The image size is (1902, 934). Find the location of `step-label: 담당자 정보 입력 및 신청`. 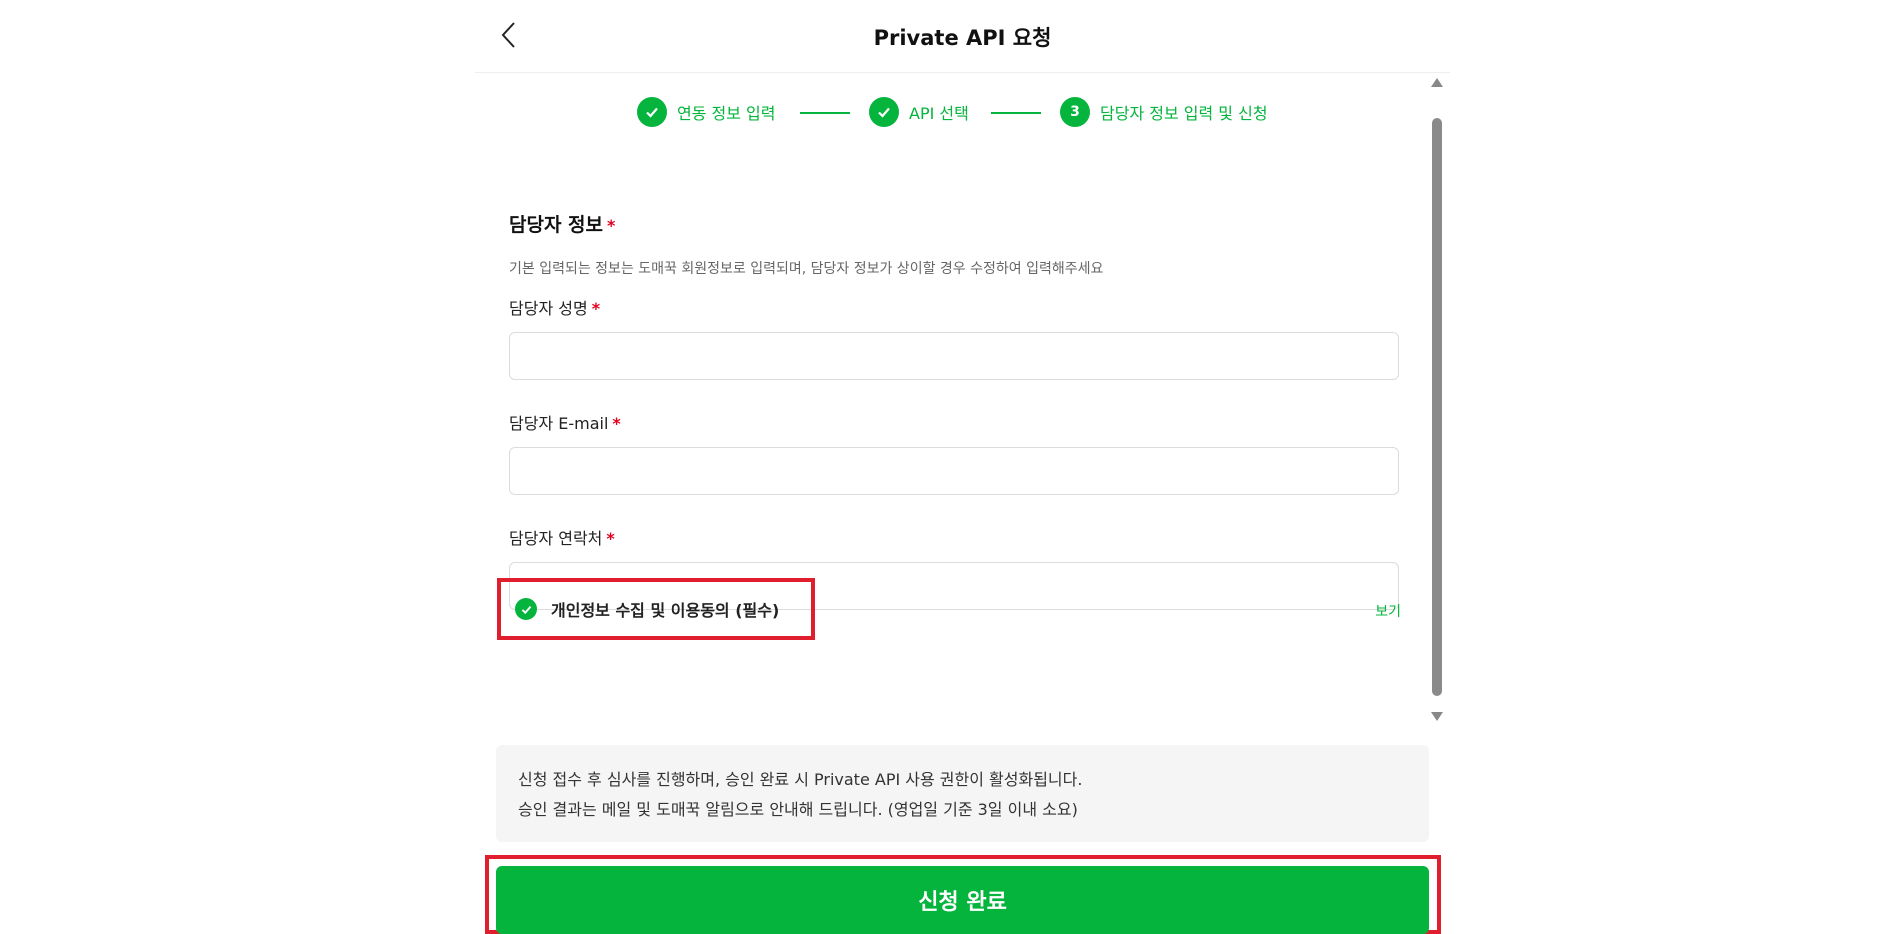

step-label: 담당자 정보 입력 및 신청 is located at coordinates (1184, 113).